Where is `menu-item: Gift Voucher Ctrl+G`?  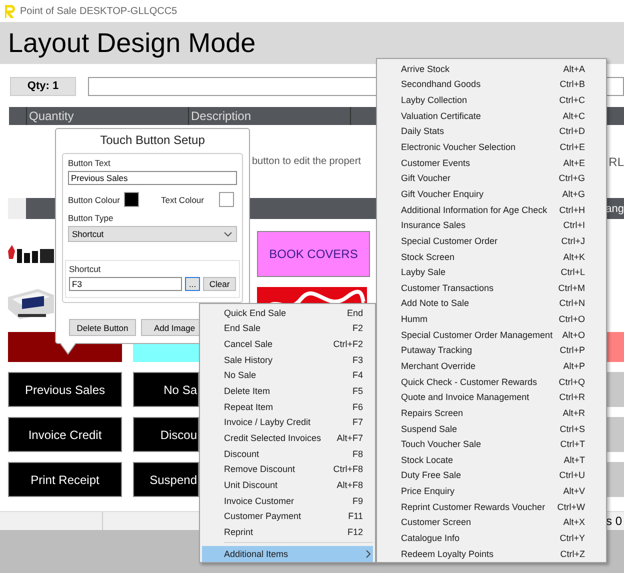 menu-item: Gift Voucher Ctrl+G is located at coordinates (491, 178).